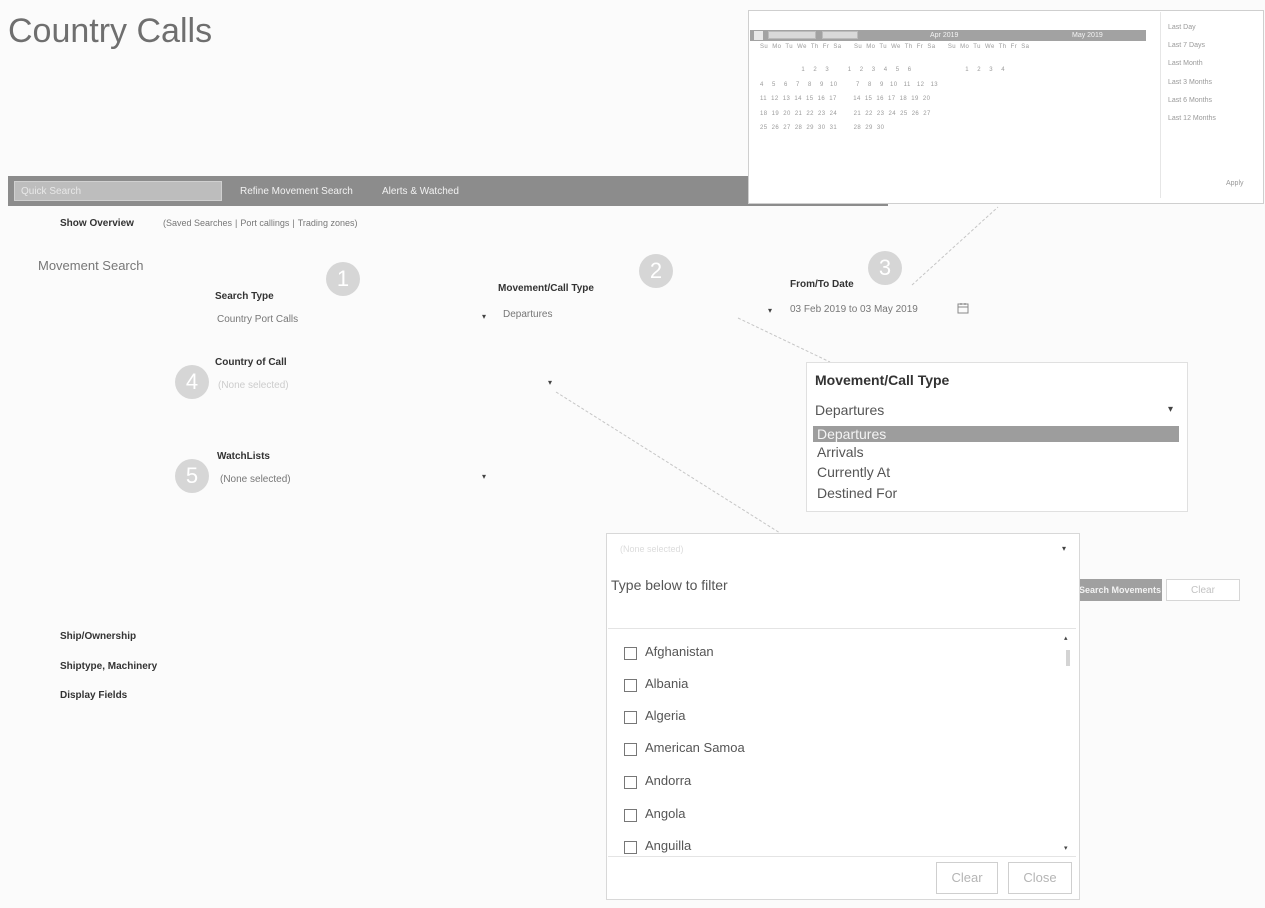 Image resolution: width=1265 pixels, height=908 pixels. I want to click on country-option-label: Albania, so click(666, 683).